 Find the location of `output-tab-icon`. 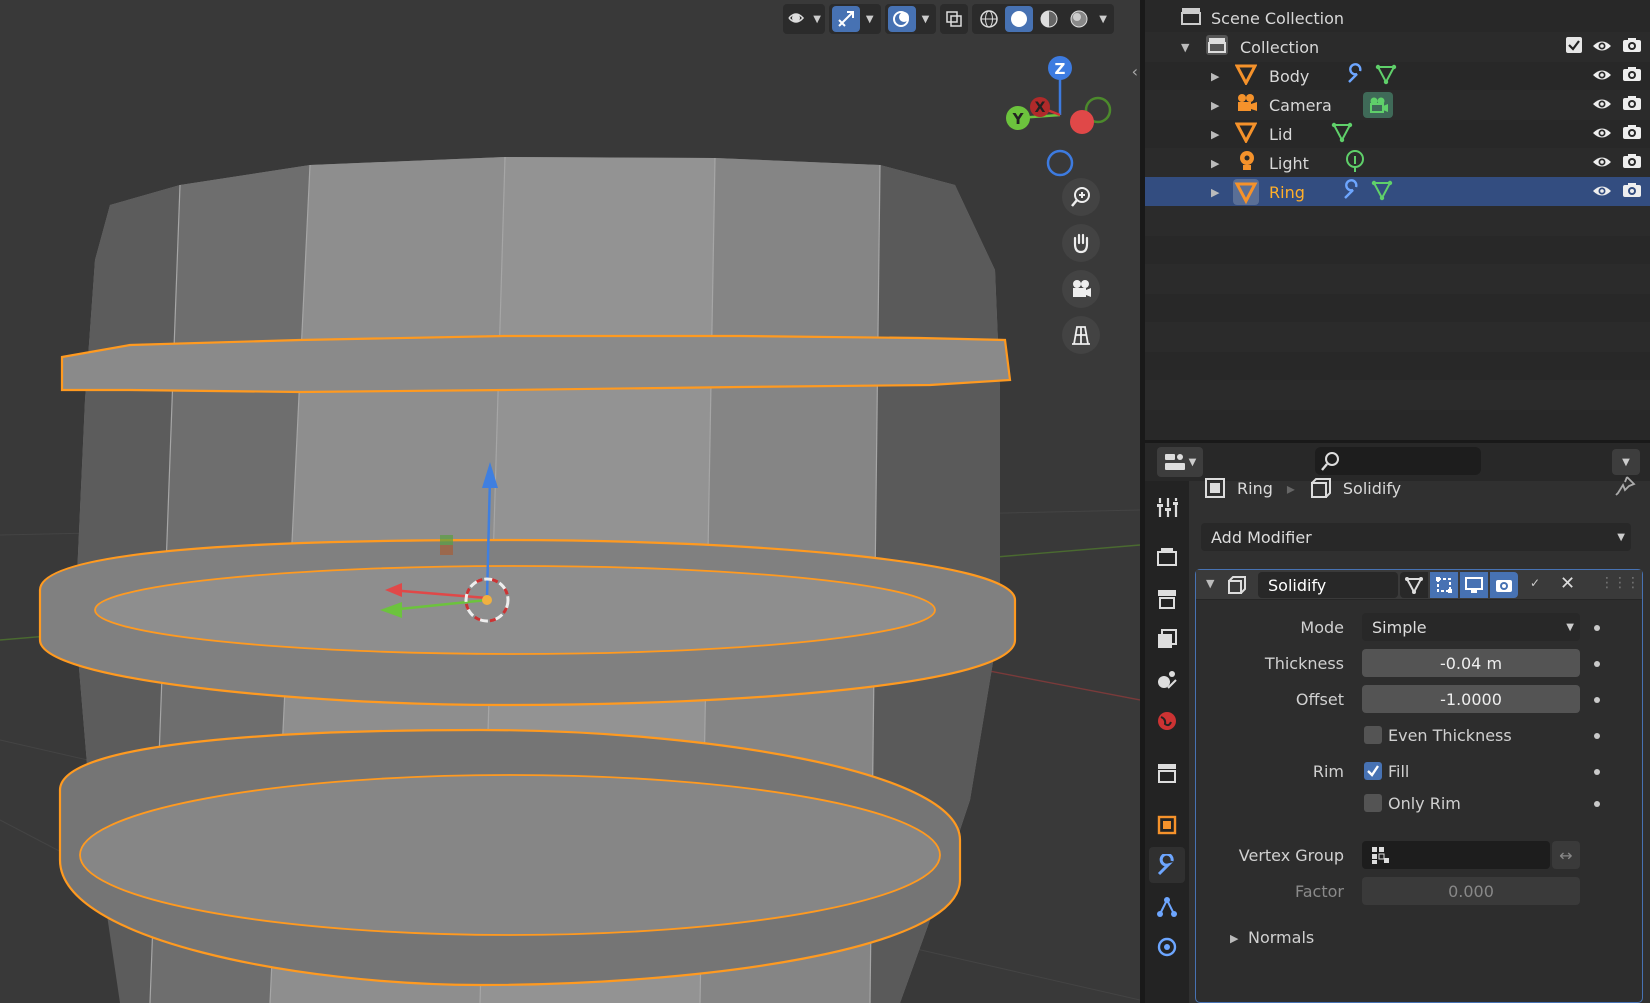

output-tab-icon is located at coordinates (1167, 599).